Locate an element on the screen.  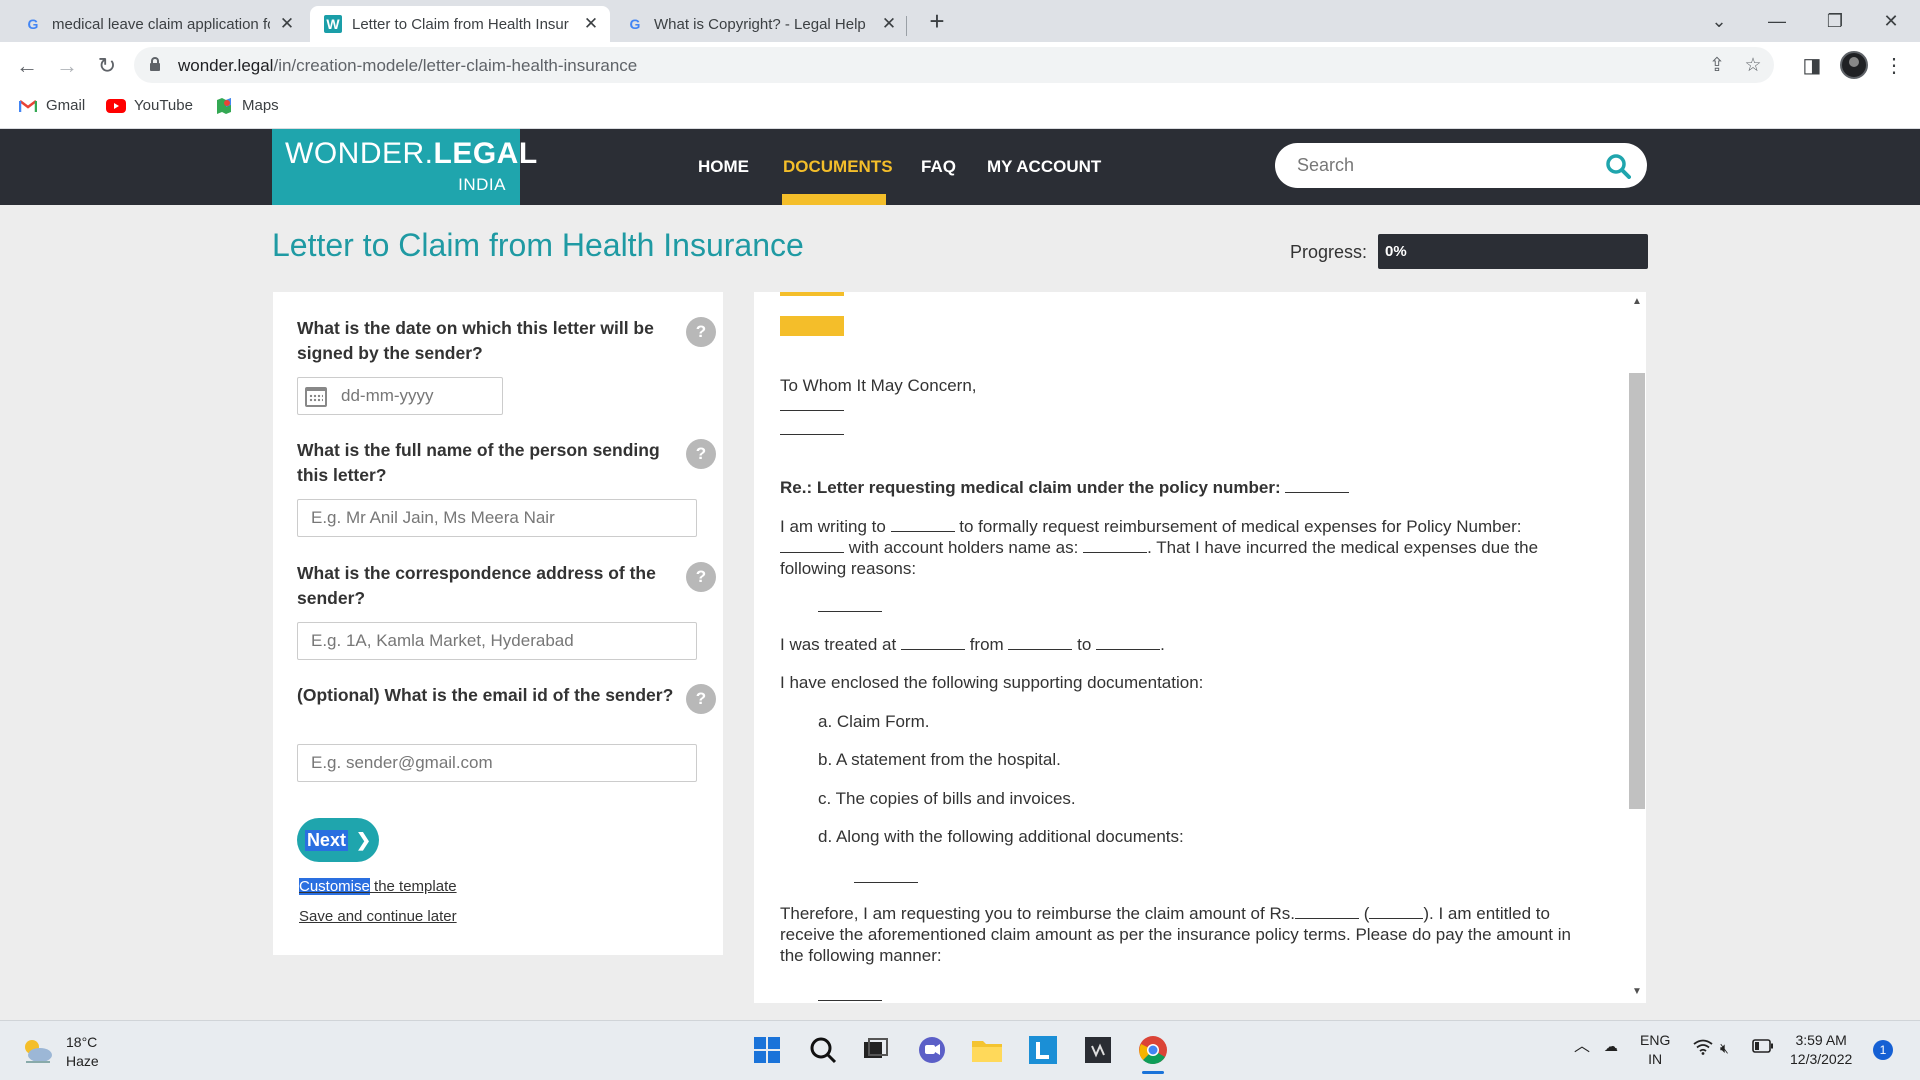
cloud-icon: ☁ is located at coordinates (1611, 1046).